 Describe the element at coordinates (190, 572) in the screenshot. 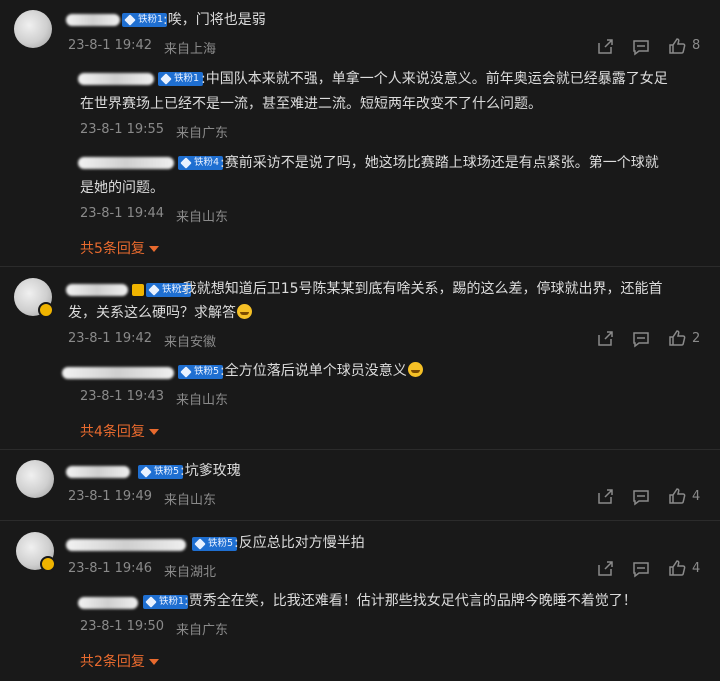

I see `comment-location: 来自湖北` at that location.